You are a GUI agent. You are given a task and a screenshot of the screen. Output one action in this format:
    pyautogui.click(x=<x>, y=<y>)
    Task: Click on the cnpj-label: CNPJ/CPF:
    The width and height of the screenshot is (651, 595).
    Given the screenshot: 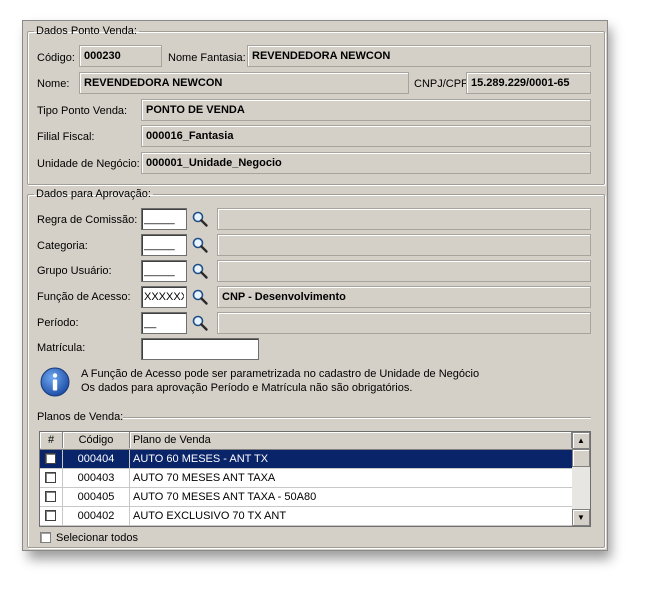 What is the action you would take?
    pyautogui.click(x=442, y=84)
    